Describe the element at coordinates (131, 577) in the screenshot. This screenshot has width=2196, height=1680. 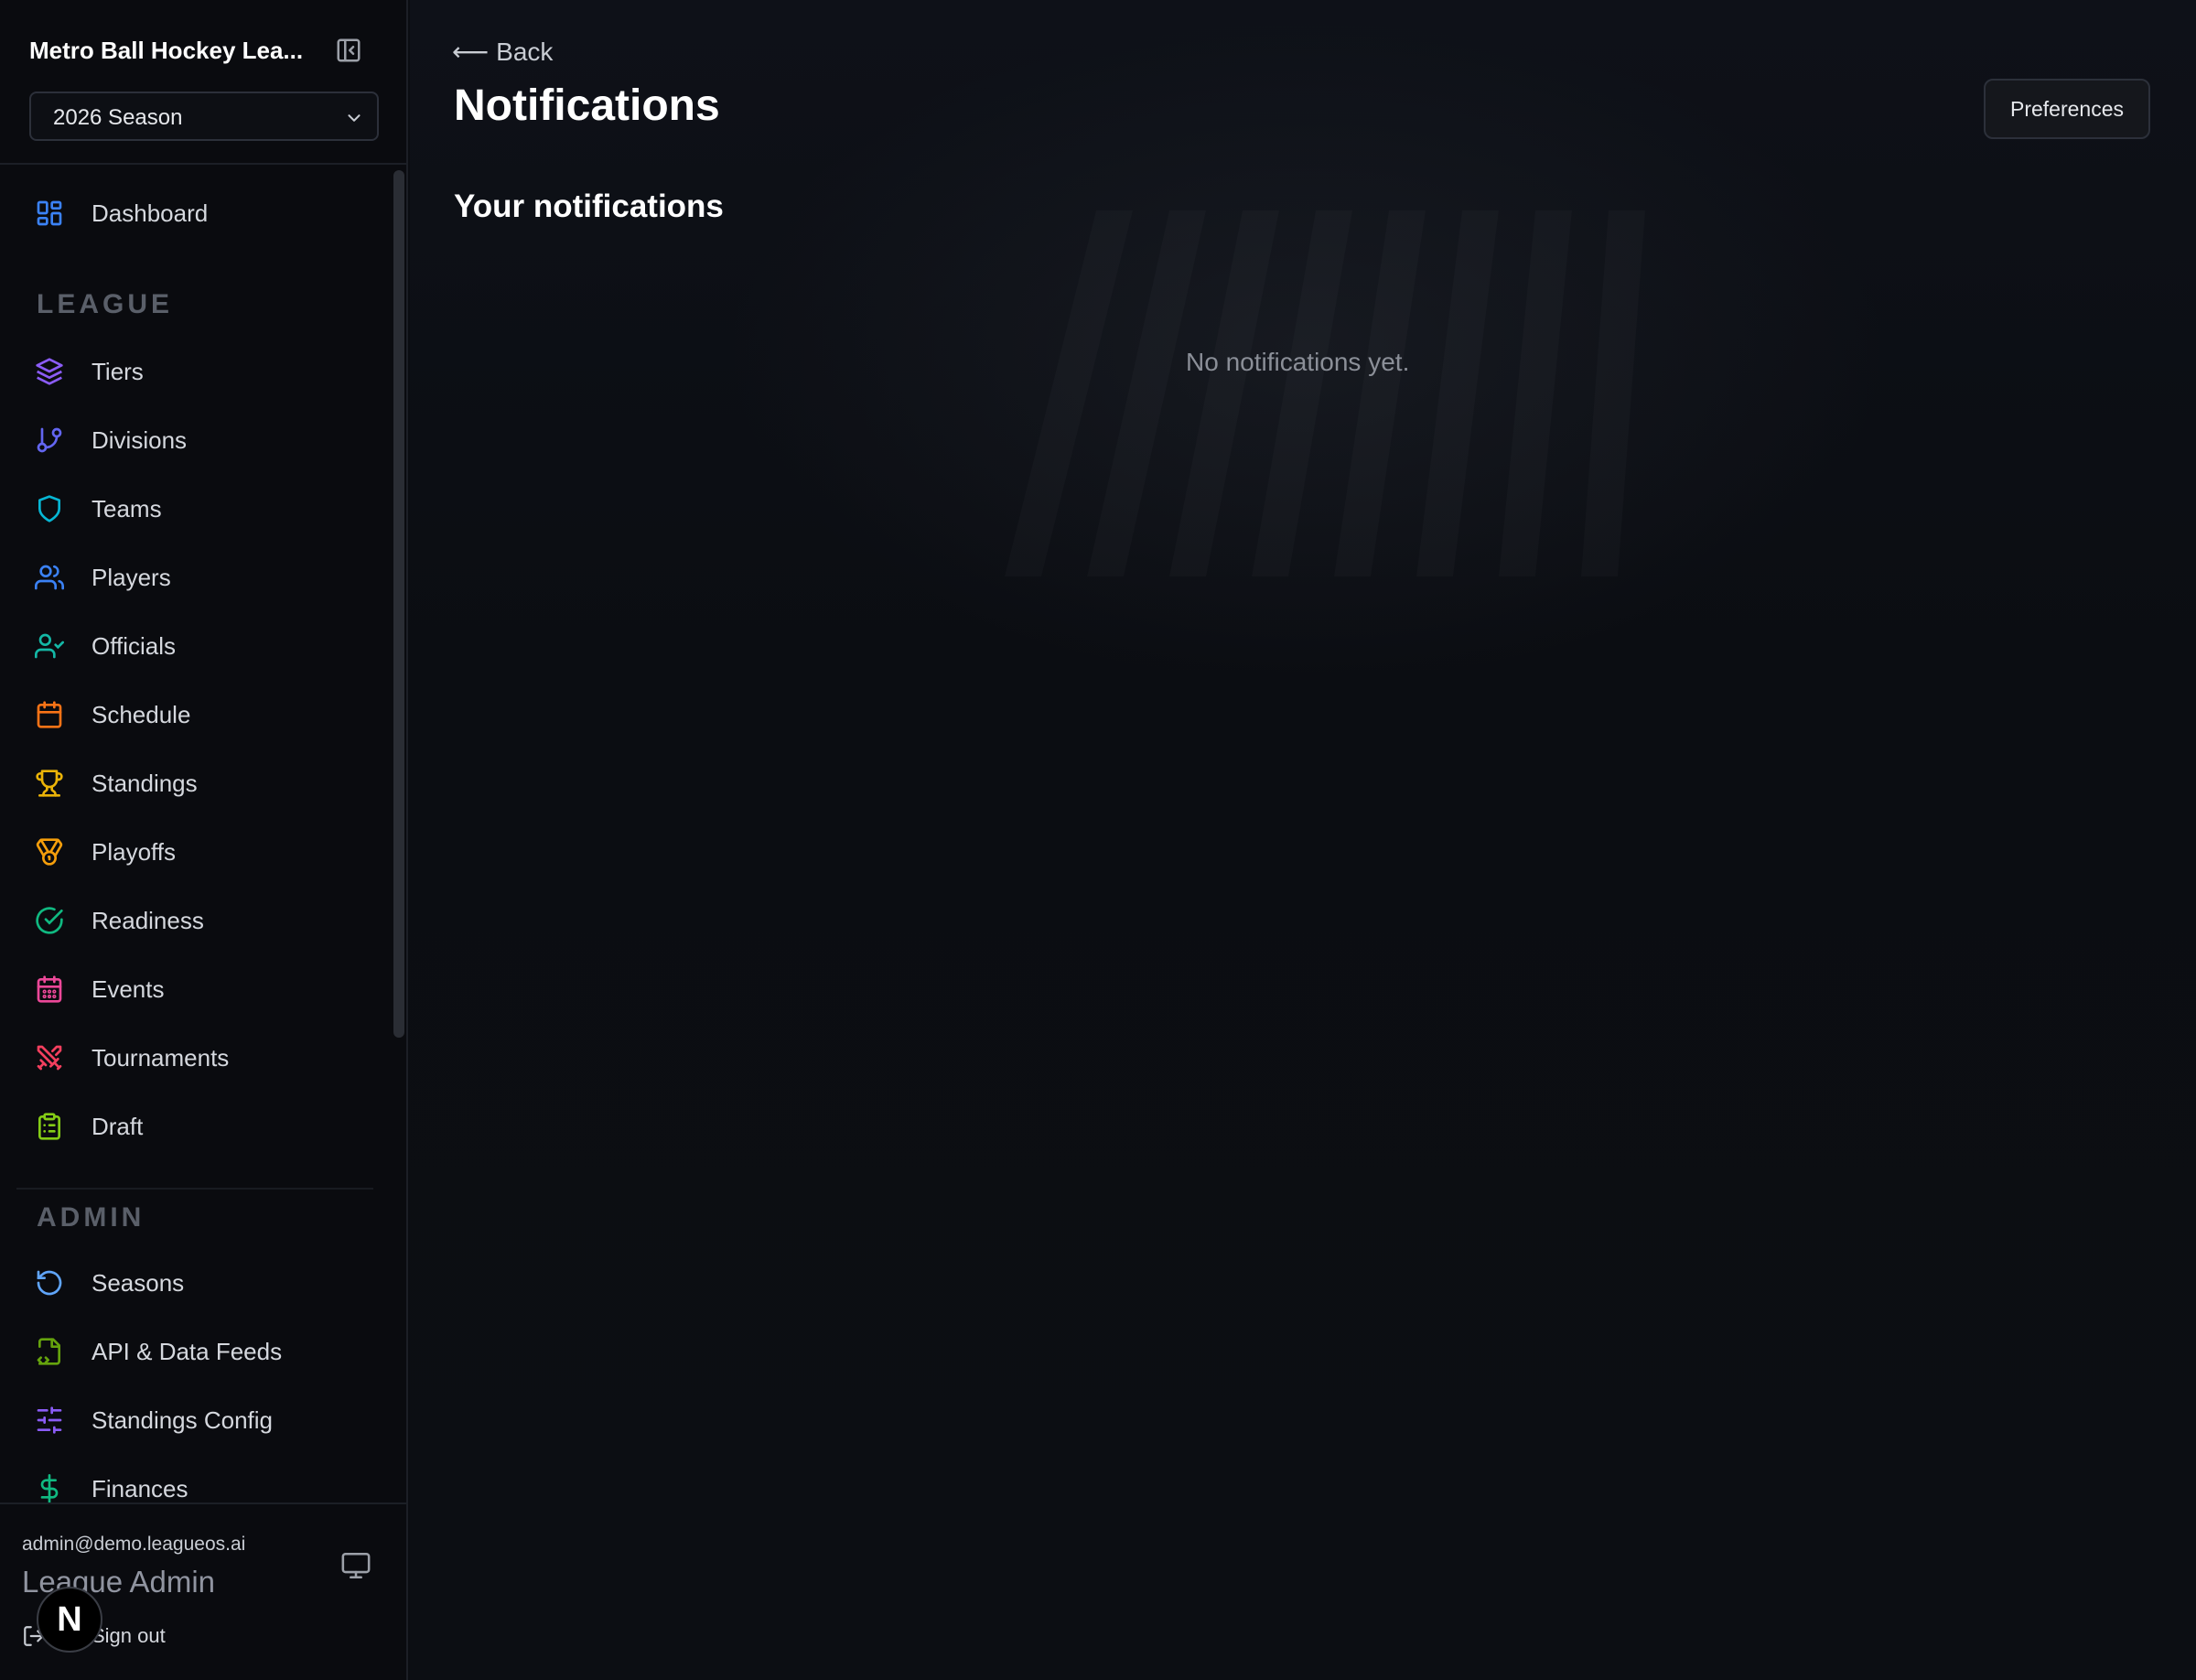
I see `sidebar-item-label: Players` at that location.